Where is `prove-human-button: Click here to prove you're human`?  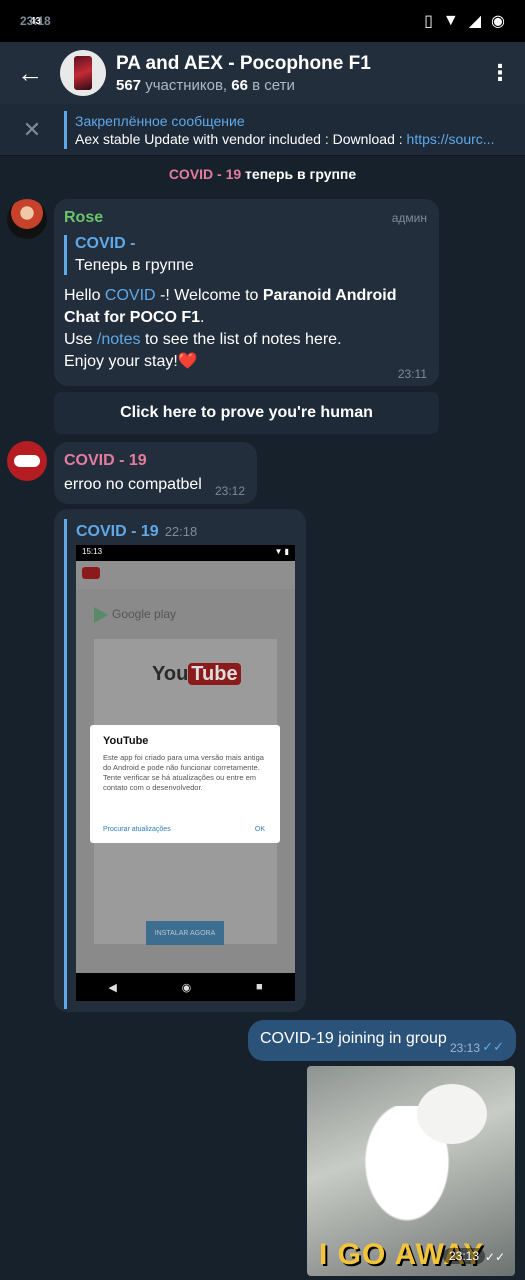 prove-human-button: Click here to prove you're human is located at coordinates (246, 413).